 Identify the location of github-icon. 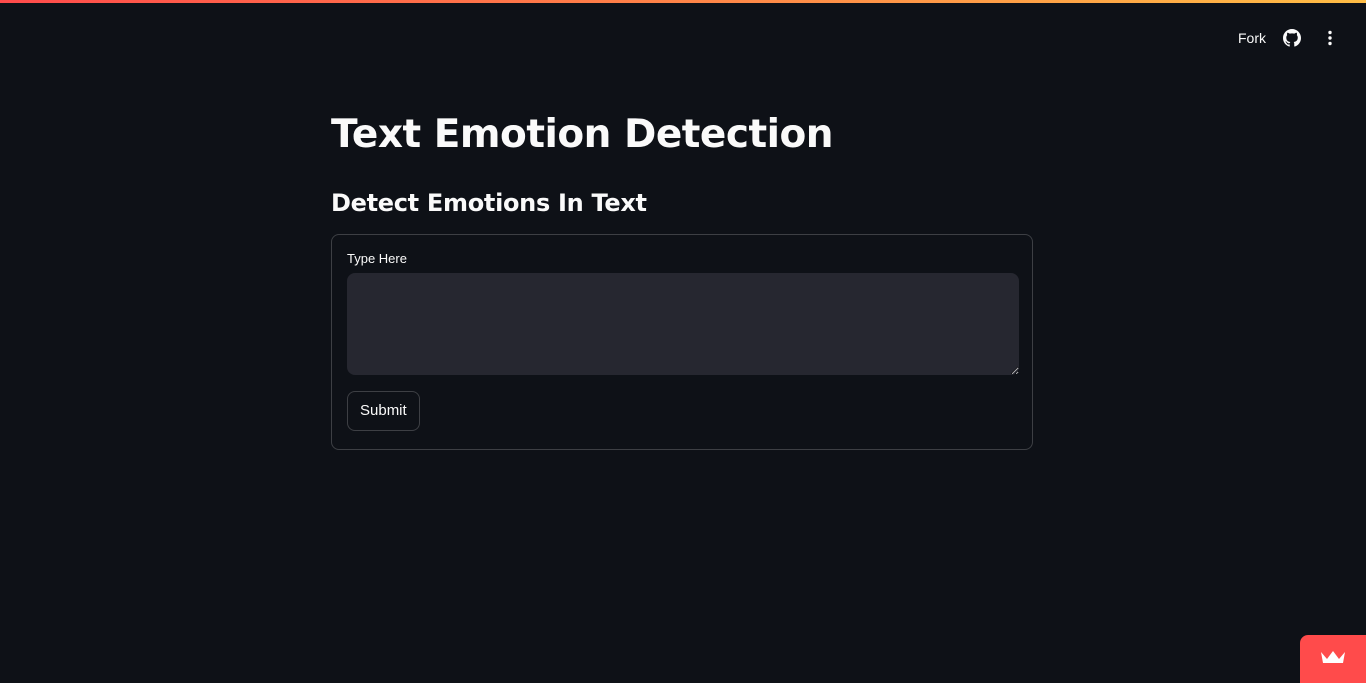
(1292, 38).